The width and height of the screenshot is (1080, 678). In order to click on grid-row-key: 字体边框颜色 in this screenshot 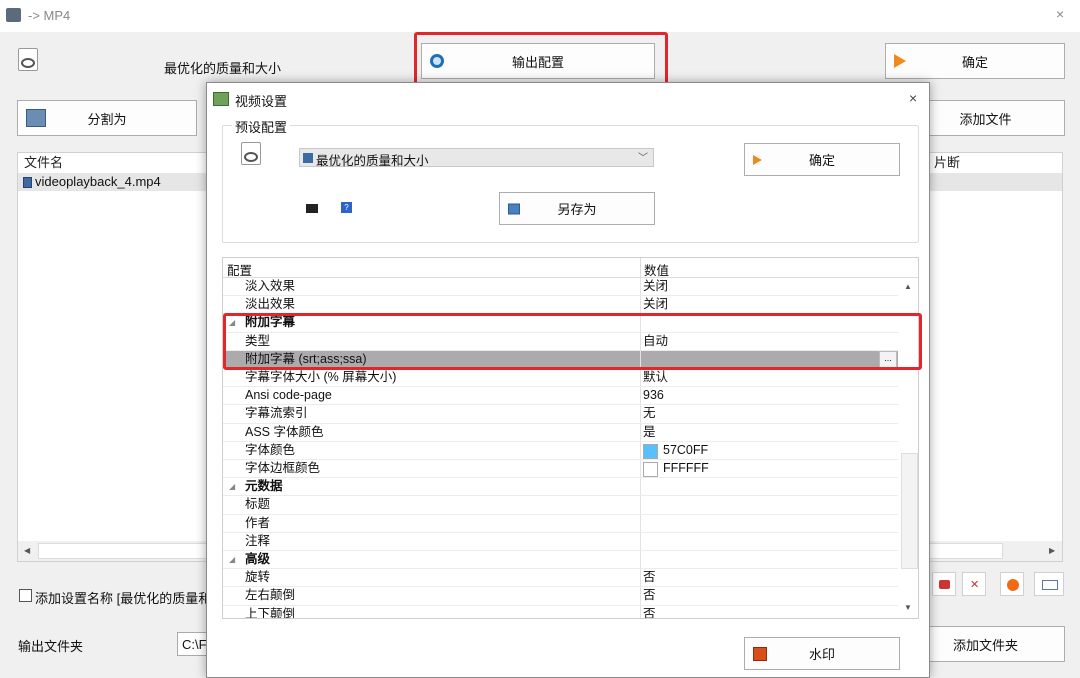, I will do `click(283, 468)`.